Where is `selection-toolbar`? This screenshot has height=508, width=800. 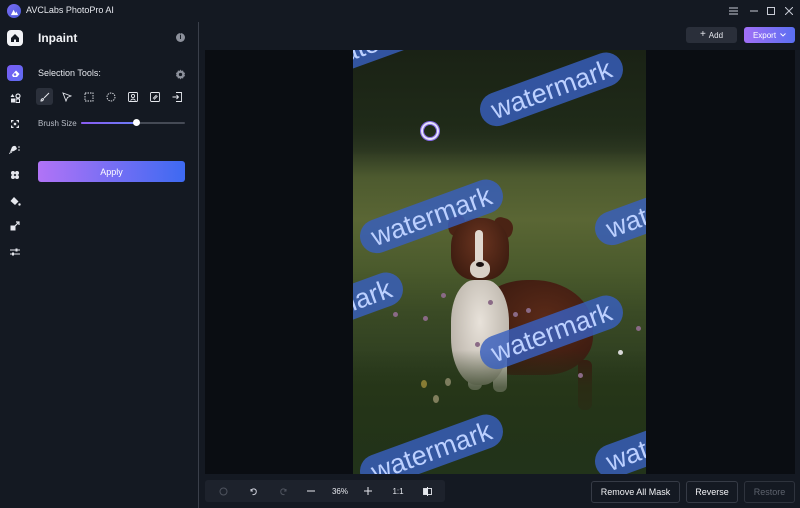
selection-toolbar is located at coordinates (110, 96).